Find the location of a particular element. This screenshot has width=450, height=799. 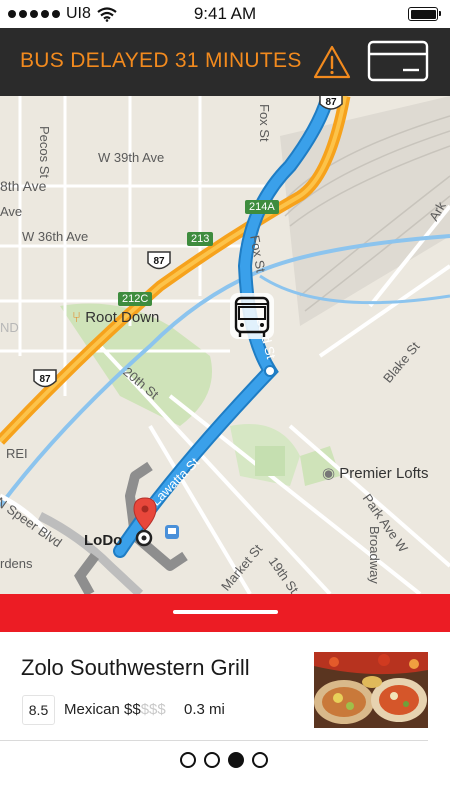

status-time: 9:41 AM is located at coordinates (225, 13).